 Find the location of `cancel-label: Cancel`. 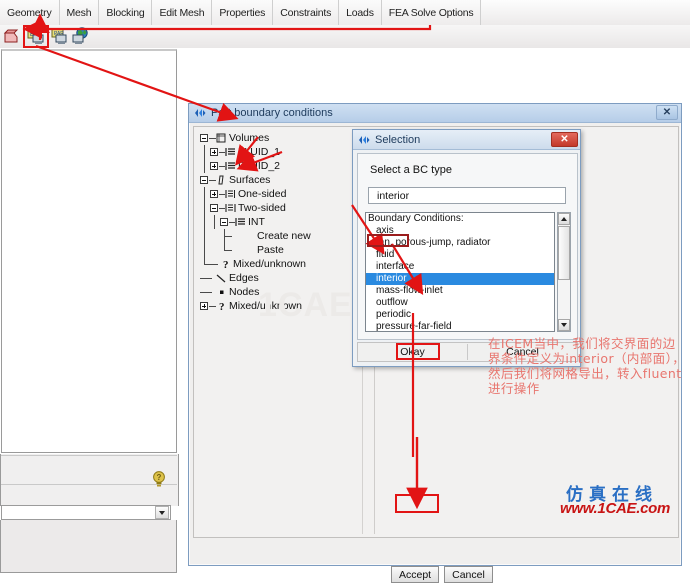

cancel-label: Cancel is located at coordinates (468, 574).